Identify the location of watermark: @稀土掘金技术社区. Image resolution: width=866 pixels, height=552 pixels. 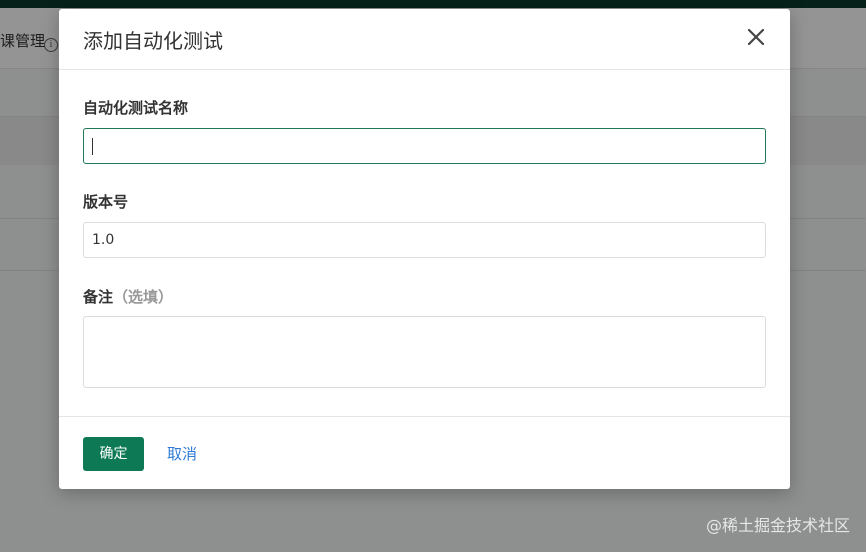
(777, 525).